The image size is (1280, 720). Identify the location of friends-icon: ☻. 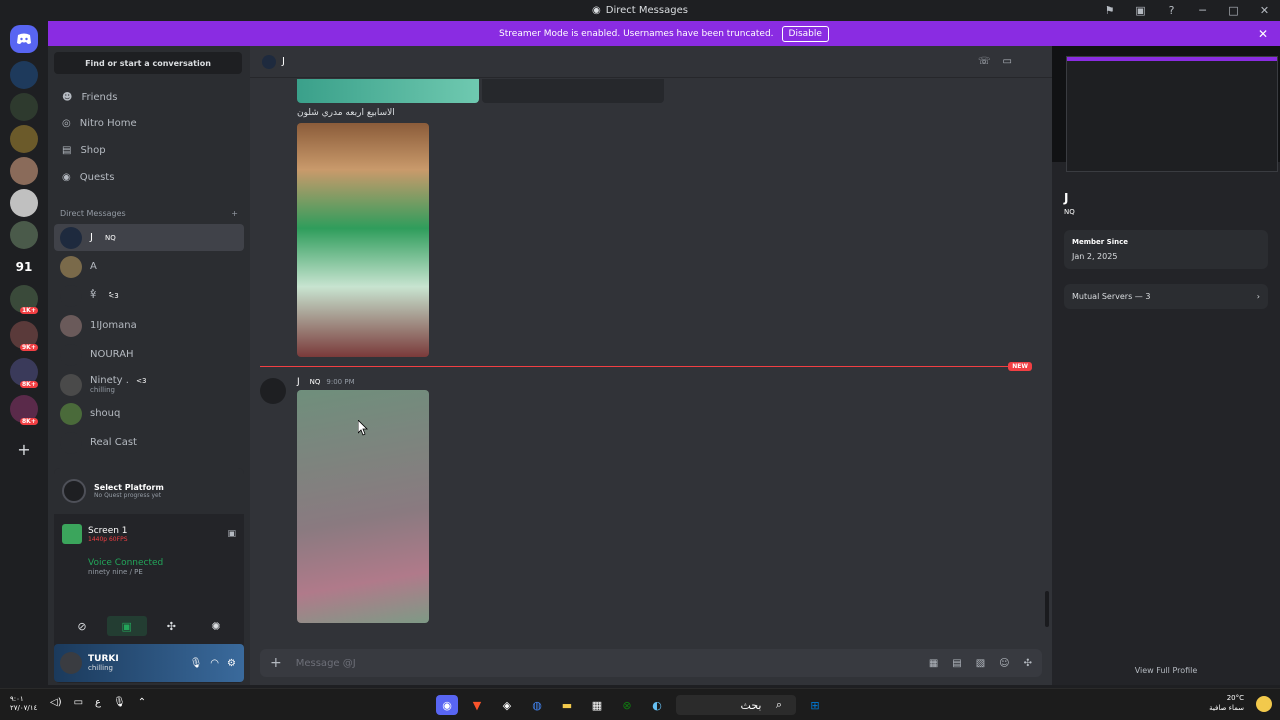
(67, 97).